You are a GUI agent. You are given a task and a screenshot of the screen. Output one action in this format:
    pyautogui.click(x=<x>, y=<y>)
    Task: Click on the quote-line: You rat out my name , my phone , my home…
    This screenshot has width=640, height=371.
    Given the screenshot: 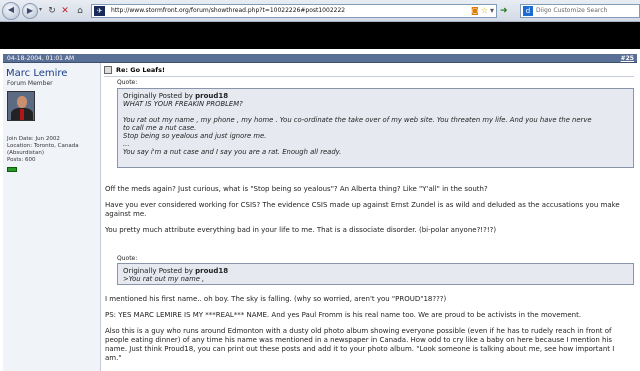 What is the action you would take?
    pyautogui.click(x=357, y=120)
    